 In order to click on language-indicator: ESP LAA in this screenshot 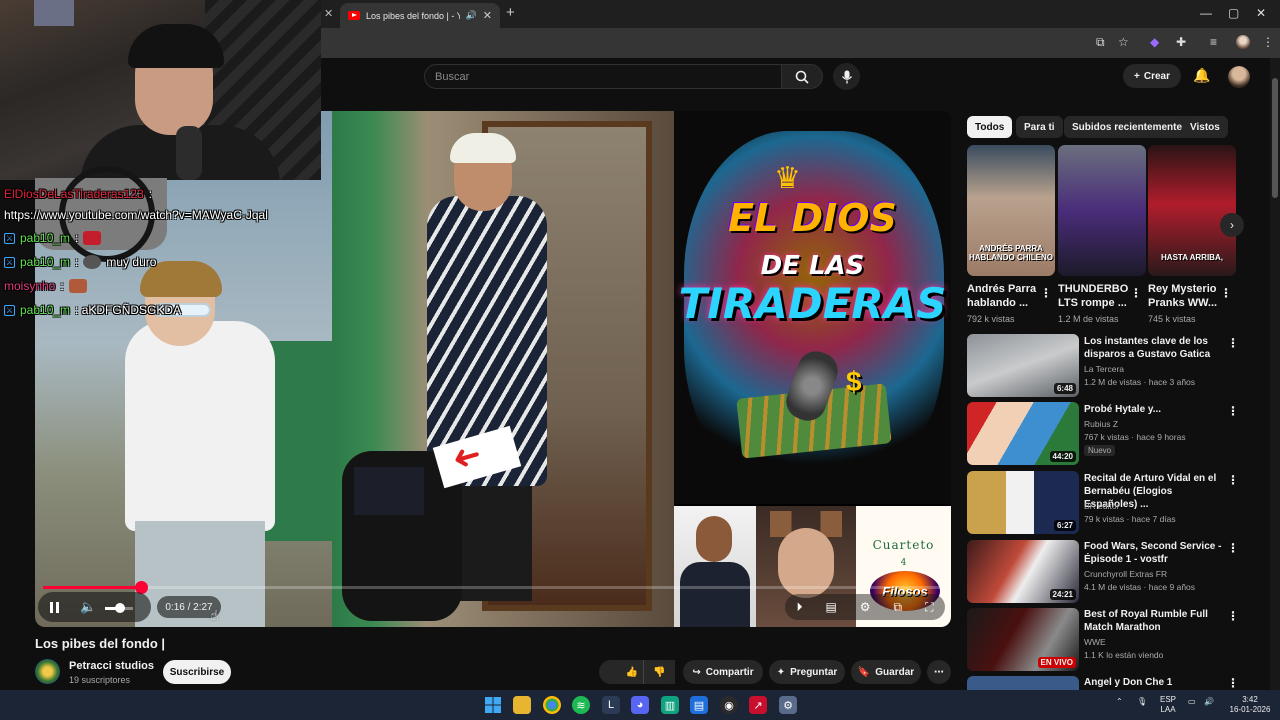, I will do `click(1168, 705)`.